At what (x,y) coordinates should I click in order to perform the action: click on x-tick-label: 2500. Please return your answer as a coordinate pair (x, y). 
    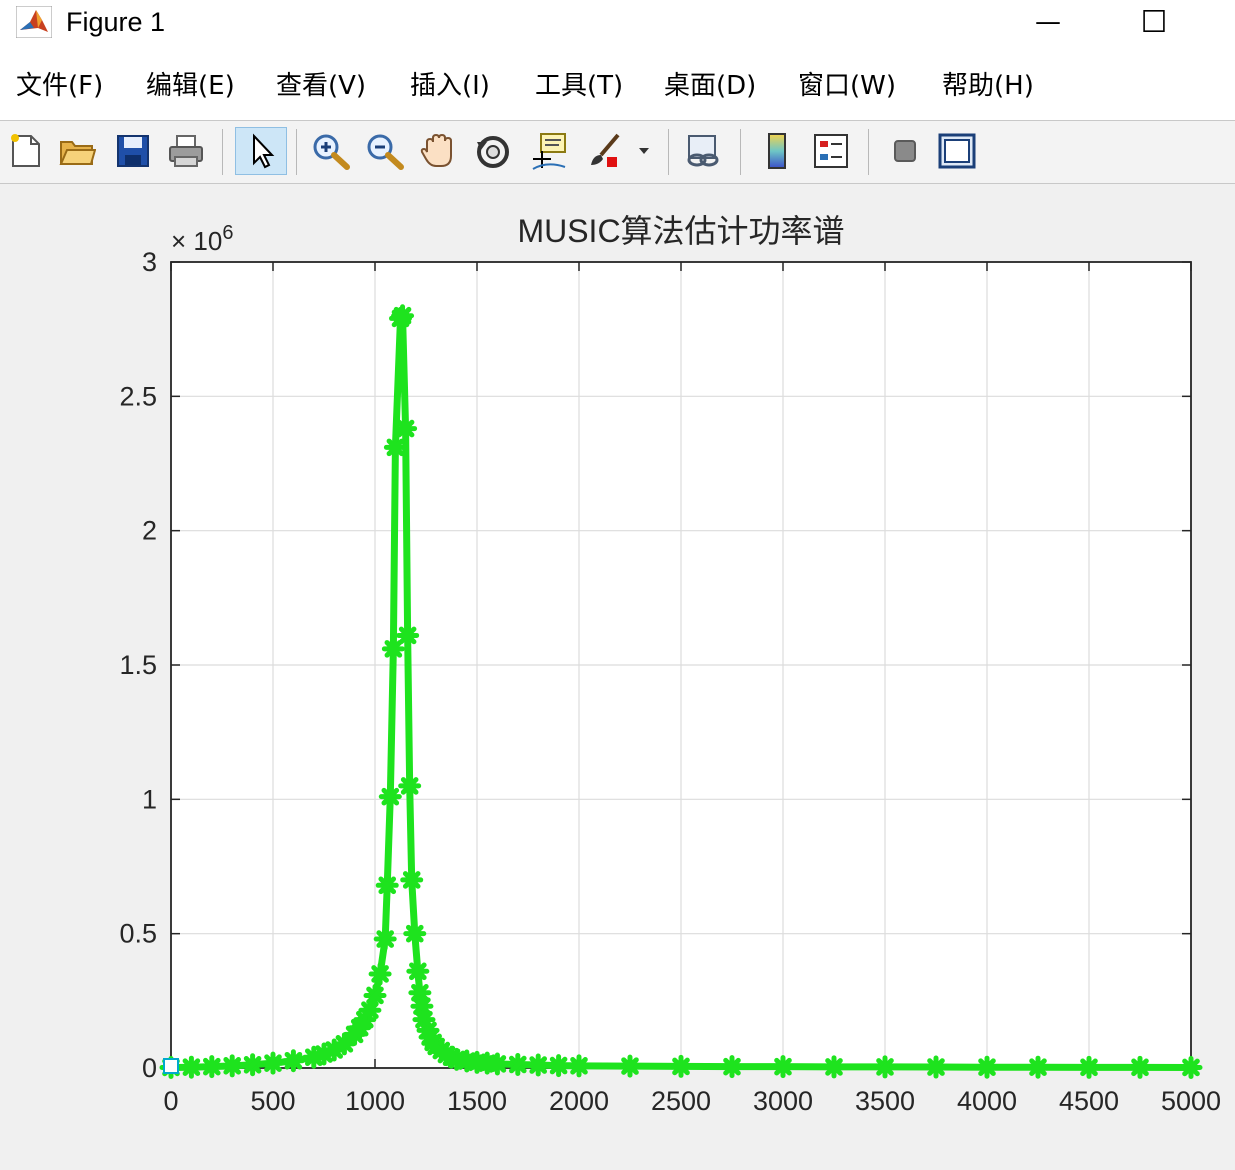
    Looking at the image, I should click on (681, 1101).